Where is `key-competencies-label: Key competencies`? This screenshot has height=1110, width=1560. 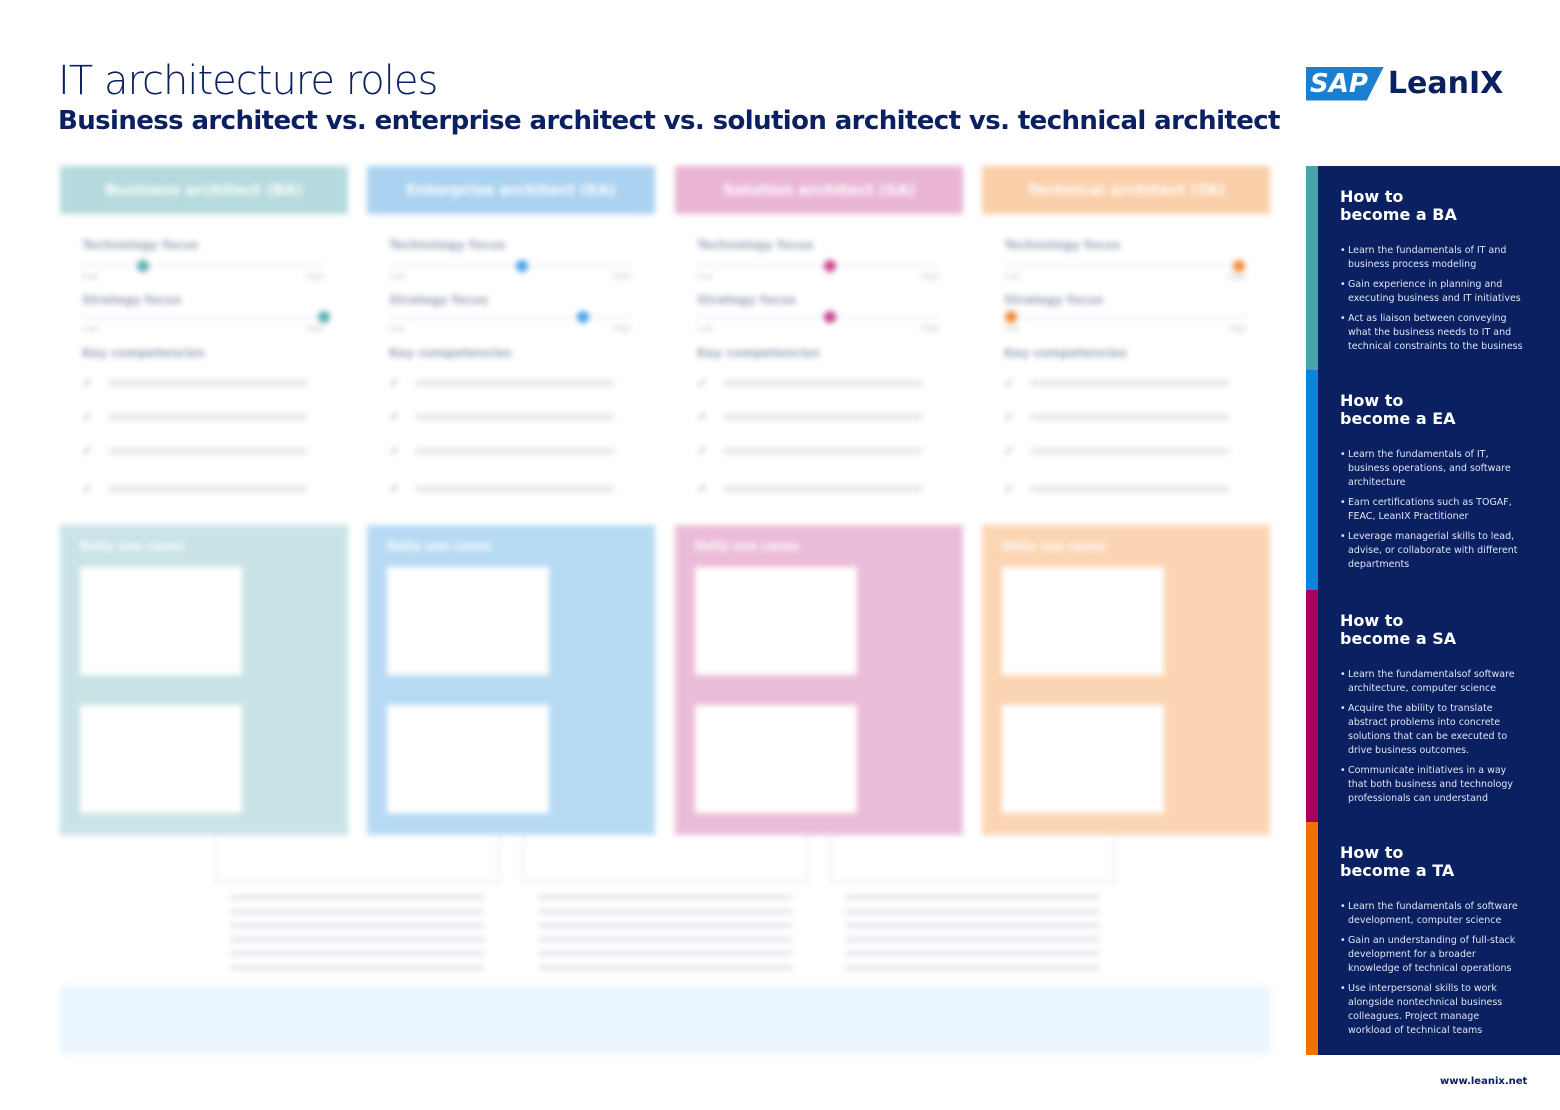
key-competencies-label: Key competencies is located at coordinates (758, 353).